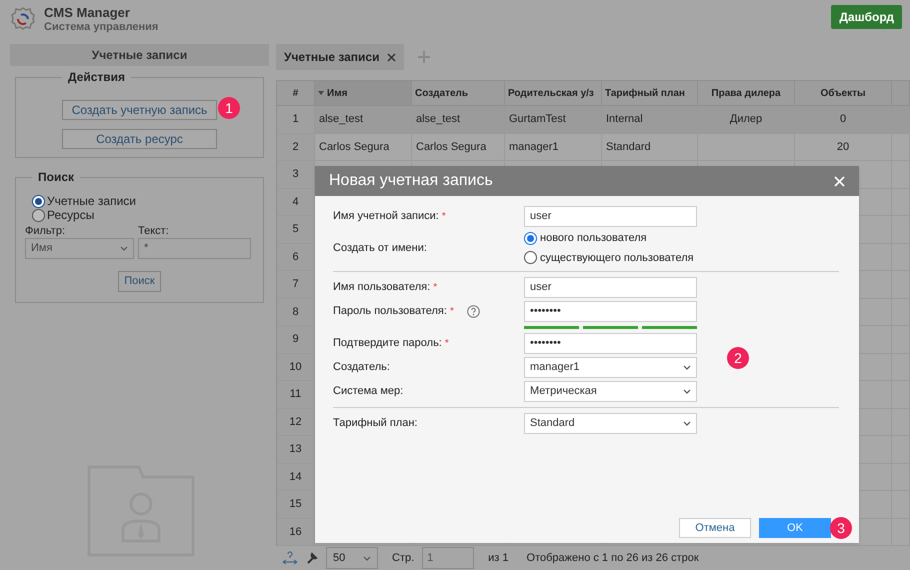 This screenshot has width=910, height=570. I want to click on table-cell-text: 2, so click(295, 147).